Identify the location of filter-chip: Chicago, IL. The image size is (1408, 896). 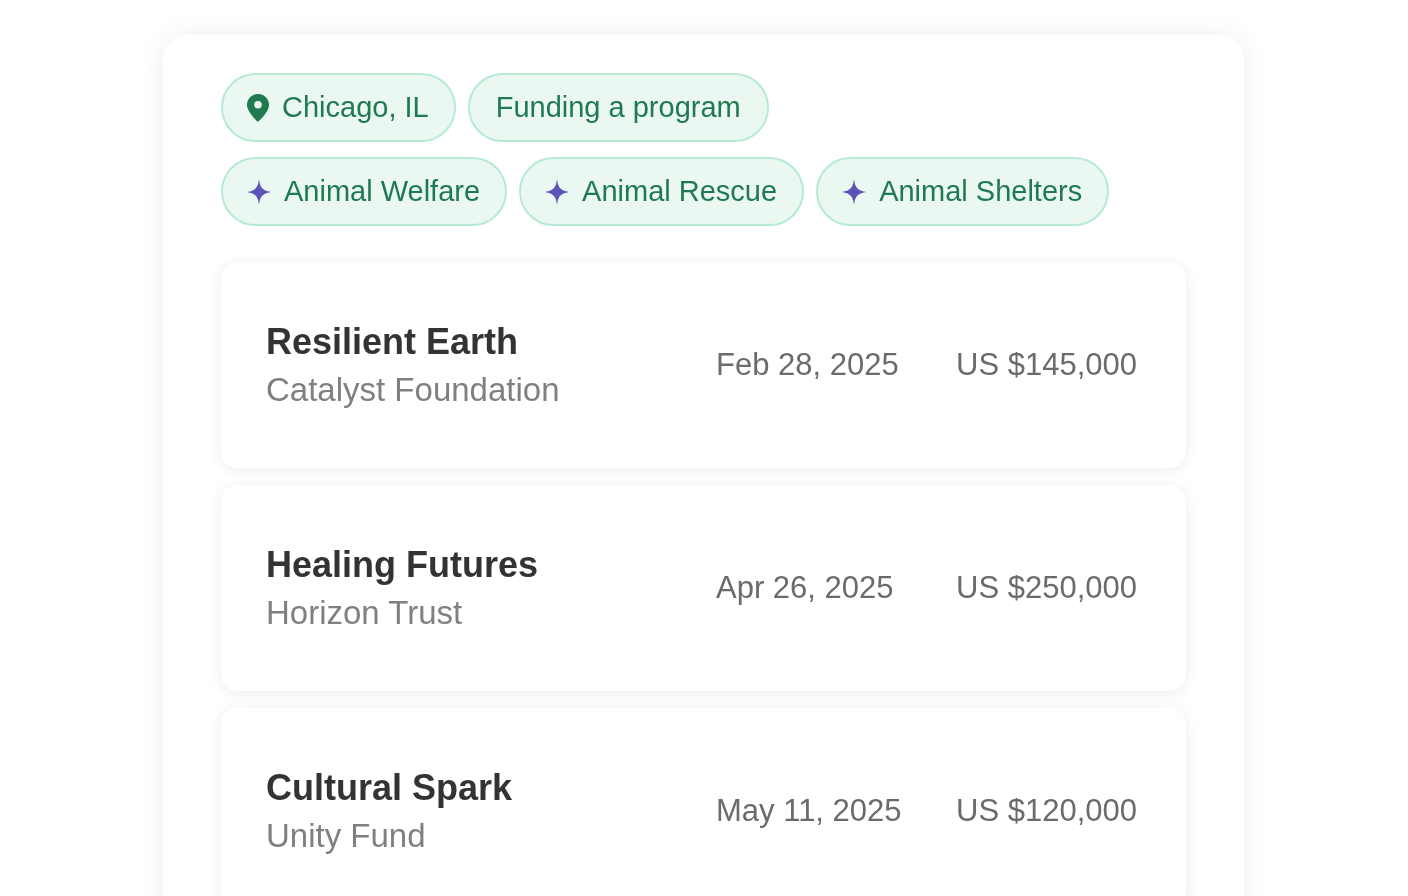
(338, 107).